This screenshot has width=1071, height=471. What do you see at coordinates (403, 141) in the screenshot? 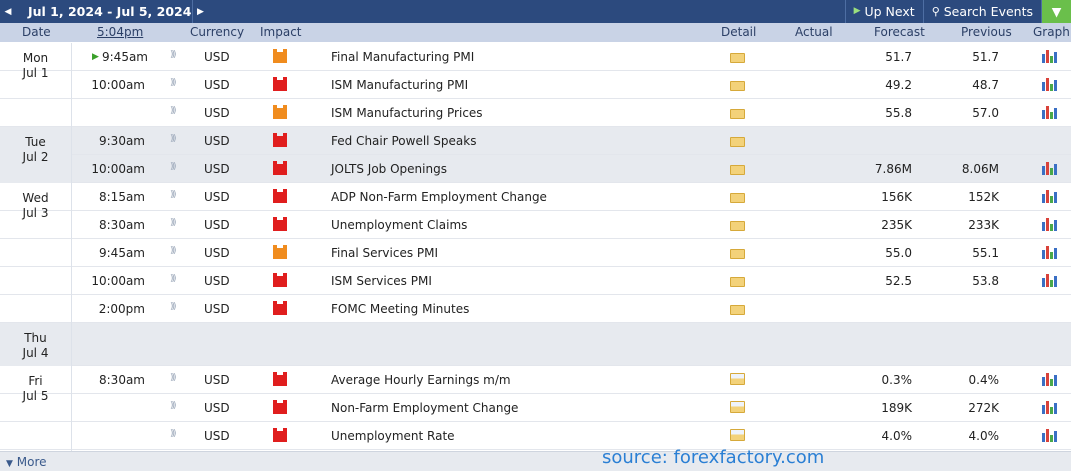
I see `event-title: Fed Chair Powell Speaks` at bounding box center [403, 141].